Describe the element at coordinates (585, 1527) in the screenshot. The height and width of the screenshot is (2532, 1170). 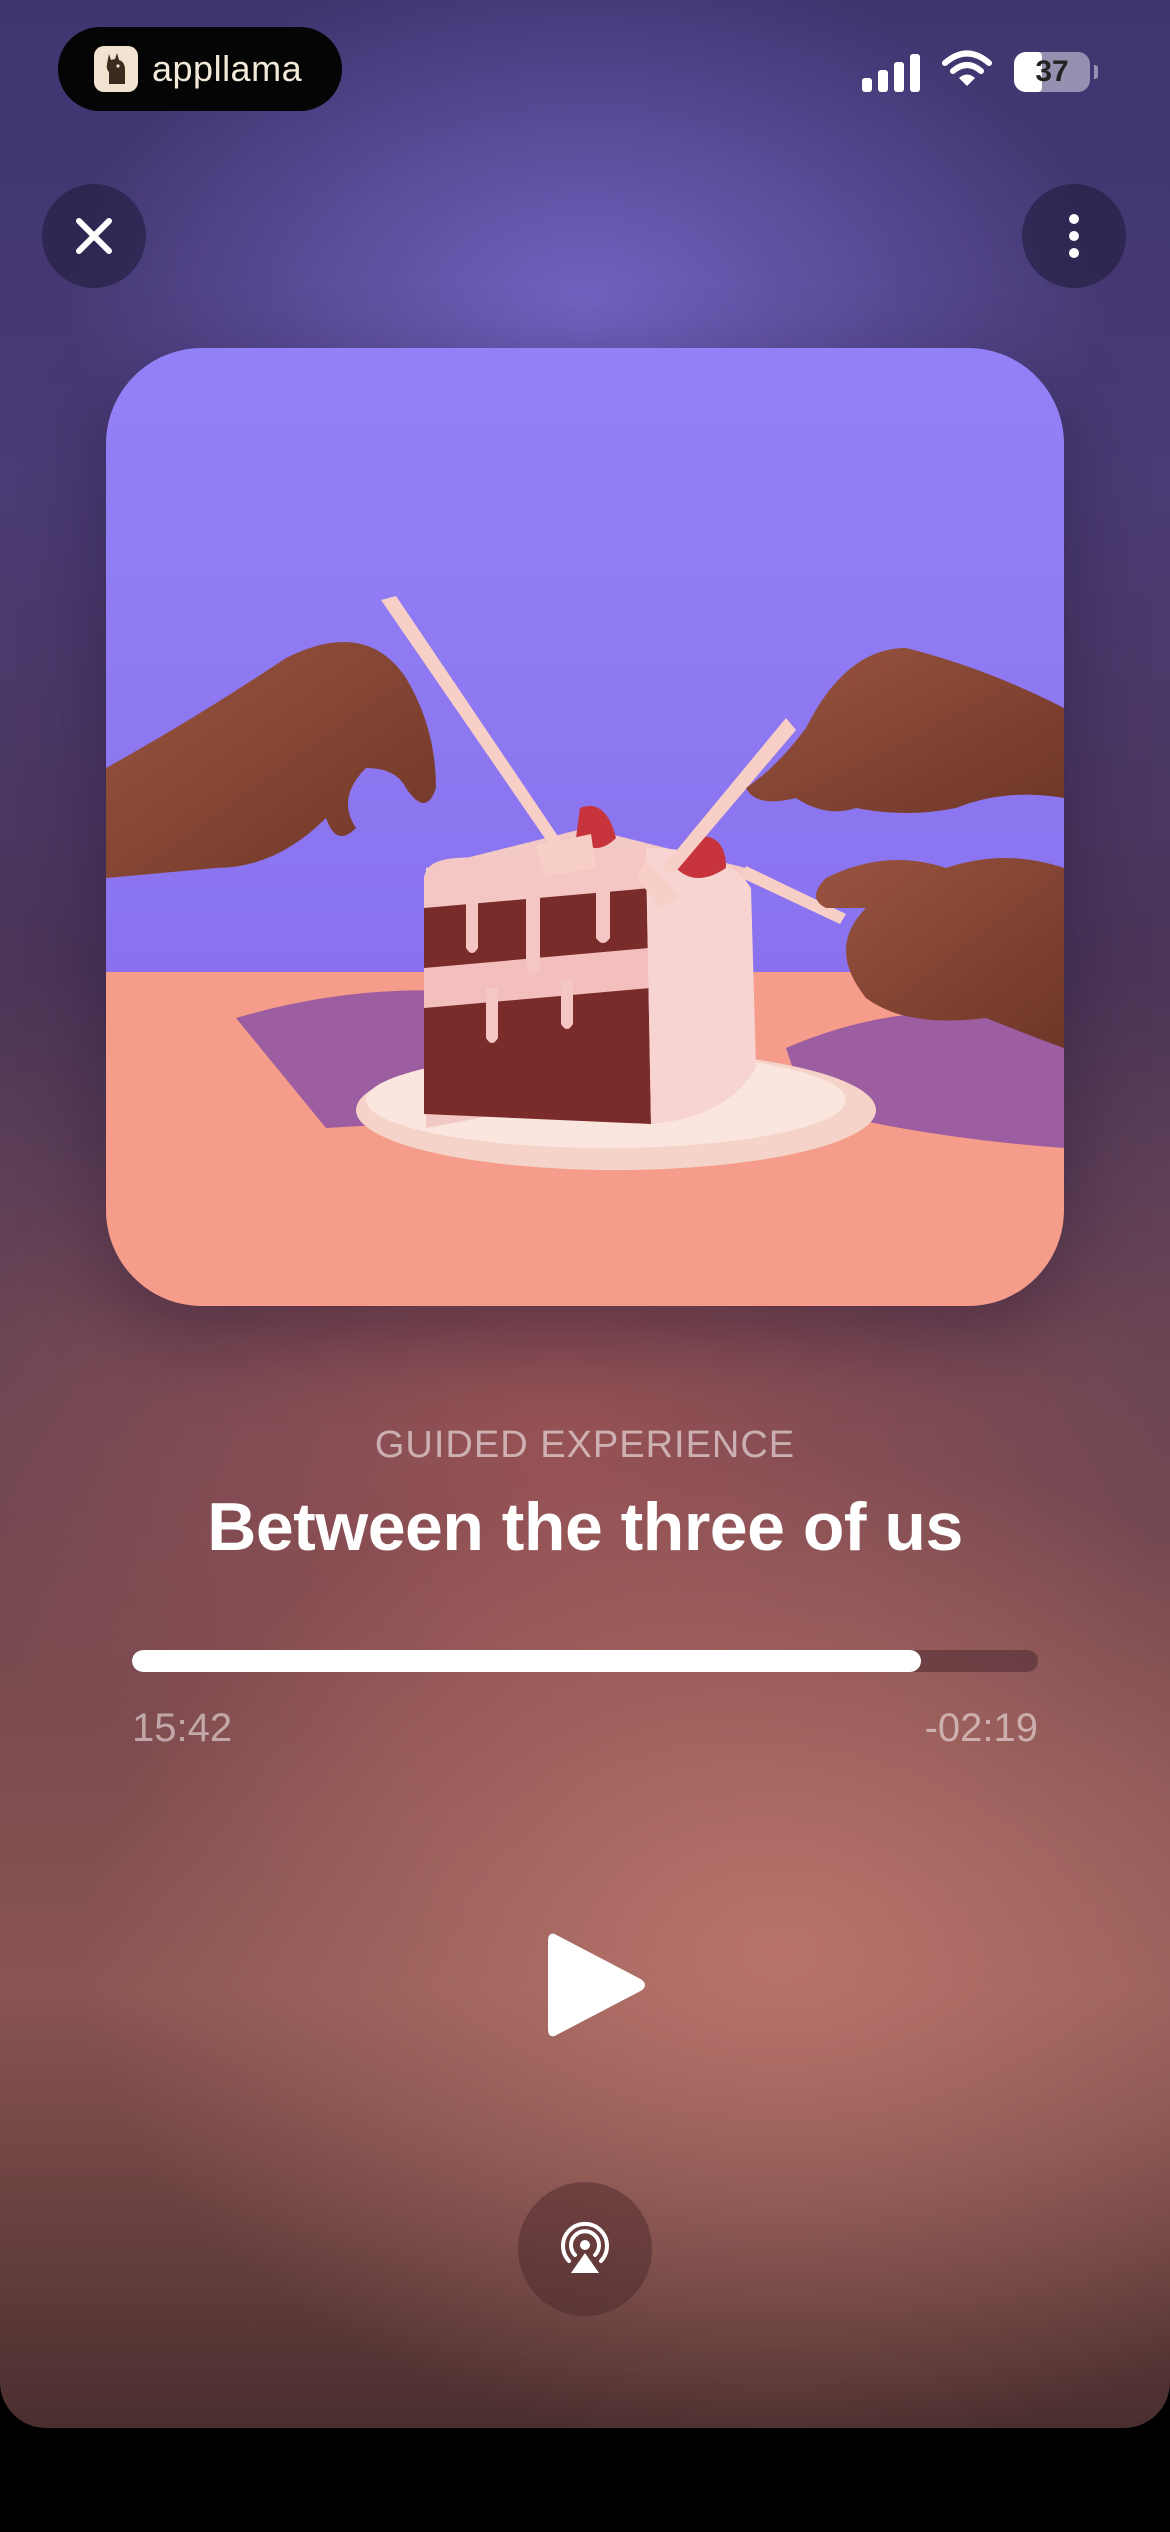
I see `track-title: Between the three of us` at that location.